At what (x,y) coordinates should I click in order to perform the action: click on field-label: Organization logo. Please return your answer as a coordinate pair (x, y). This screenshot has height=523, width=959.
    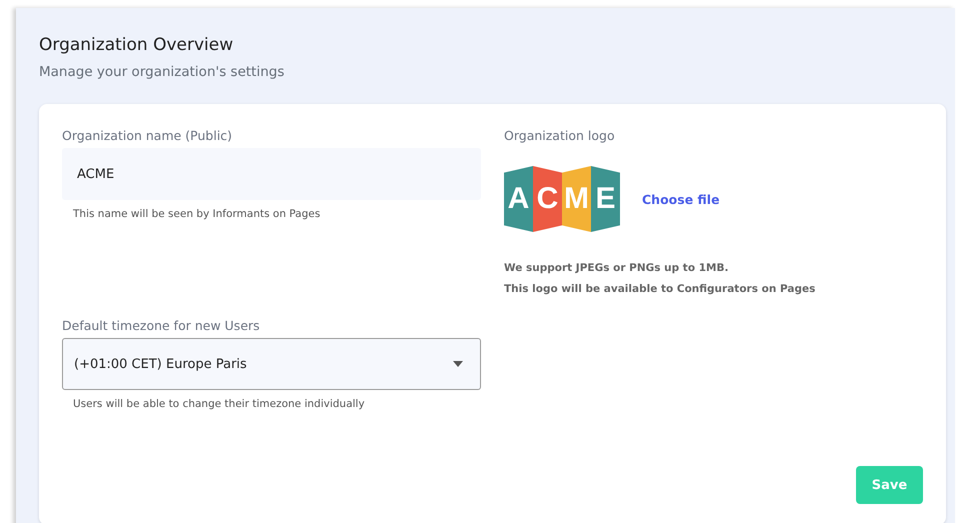
    Looking at the image, I should click on (560, 135).